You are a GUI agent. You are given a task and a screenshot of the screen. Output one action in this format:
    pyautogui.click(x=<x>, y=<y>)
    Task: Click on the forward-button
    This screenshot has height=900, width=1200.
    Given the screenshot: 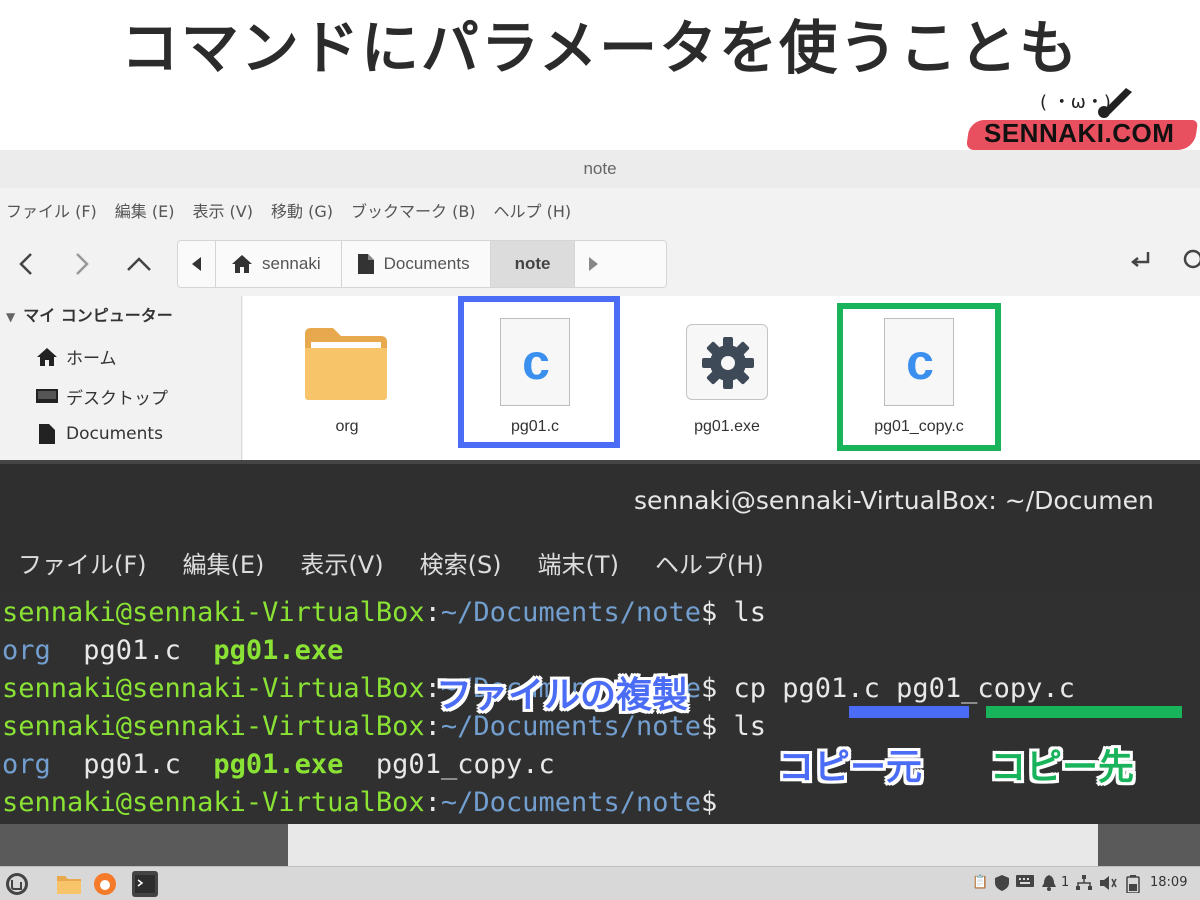 What is the action you would take?
    pyautogui.click(x=81, y=264)
    